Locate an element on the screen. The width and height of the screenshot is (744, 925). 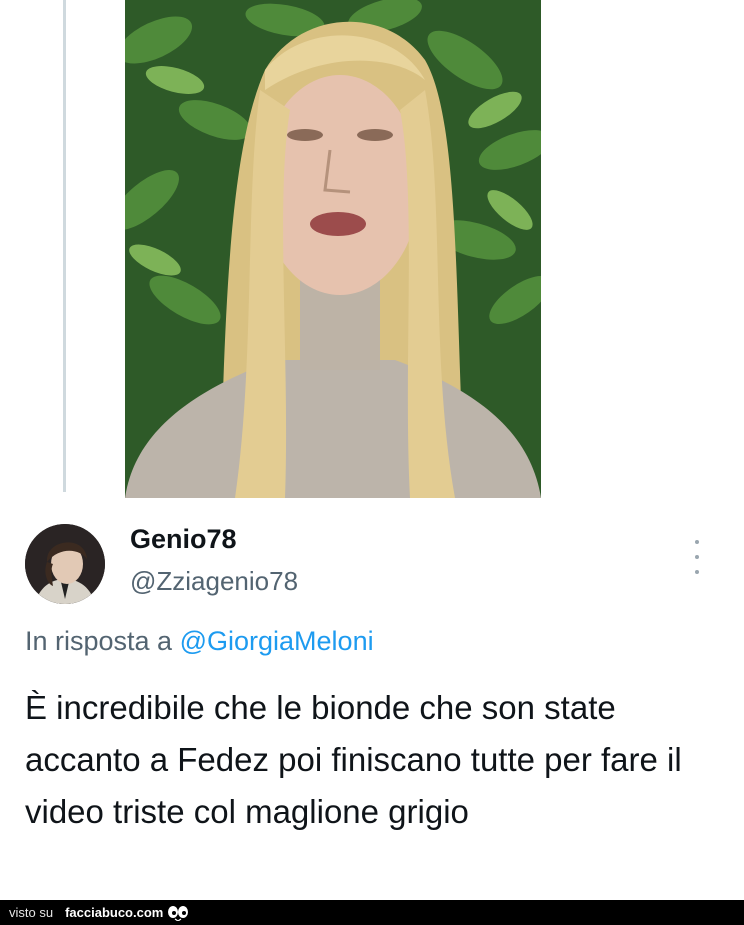
watermark-footer: visto su facciabuco.com is located at coordinates (372, 912).